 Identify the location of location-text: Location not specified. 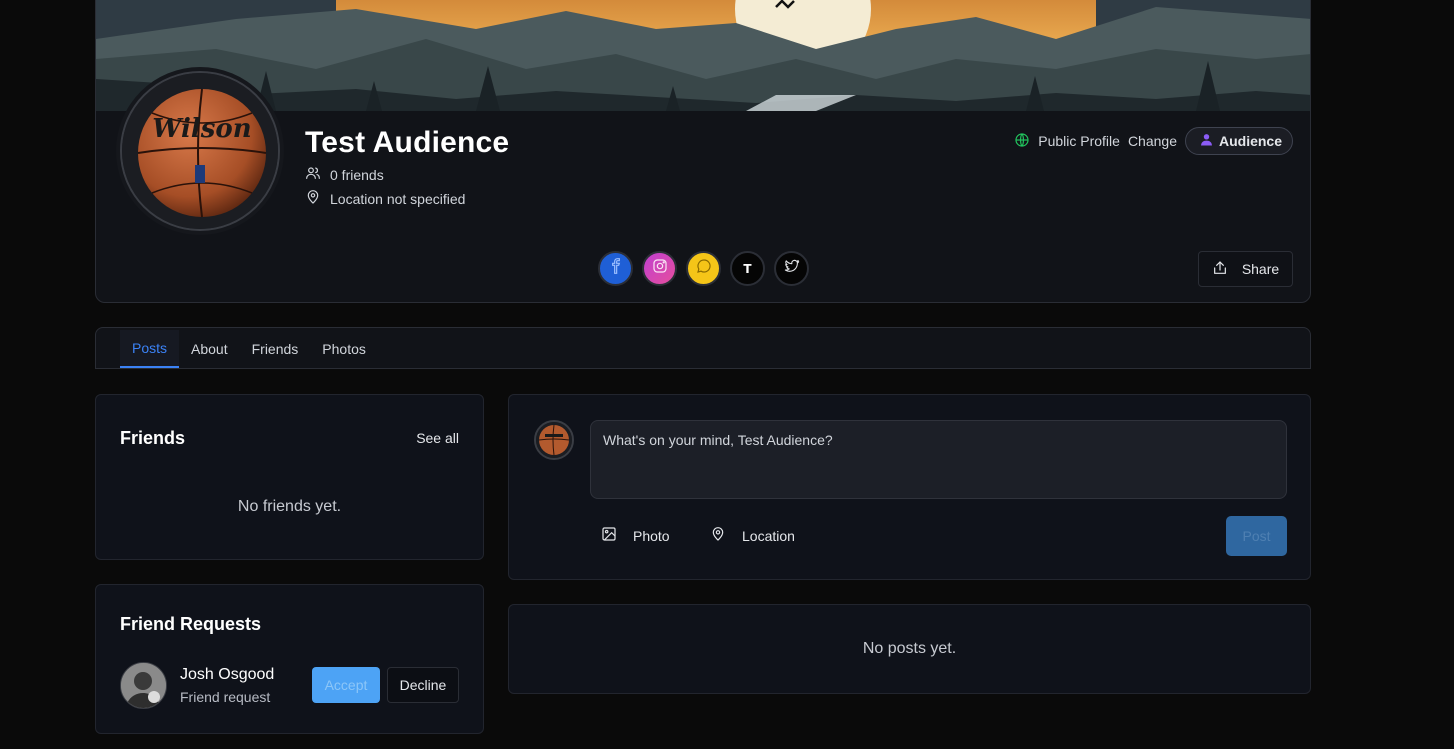
(398, 198).